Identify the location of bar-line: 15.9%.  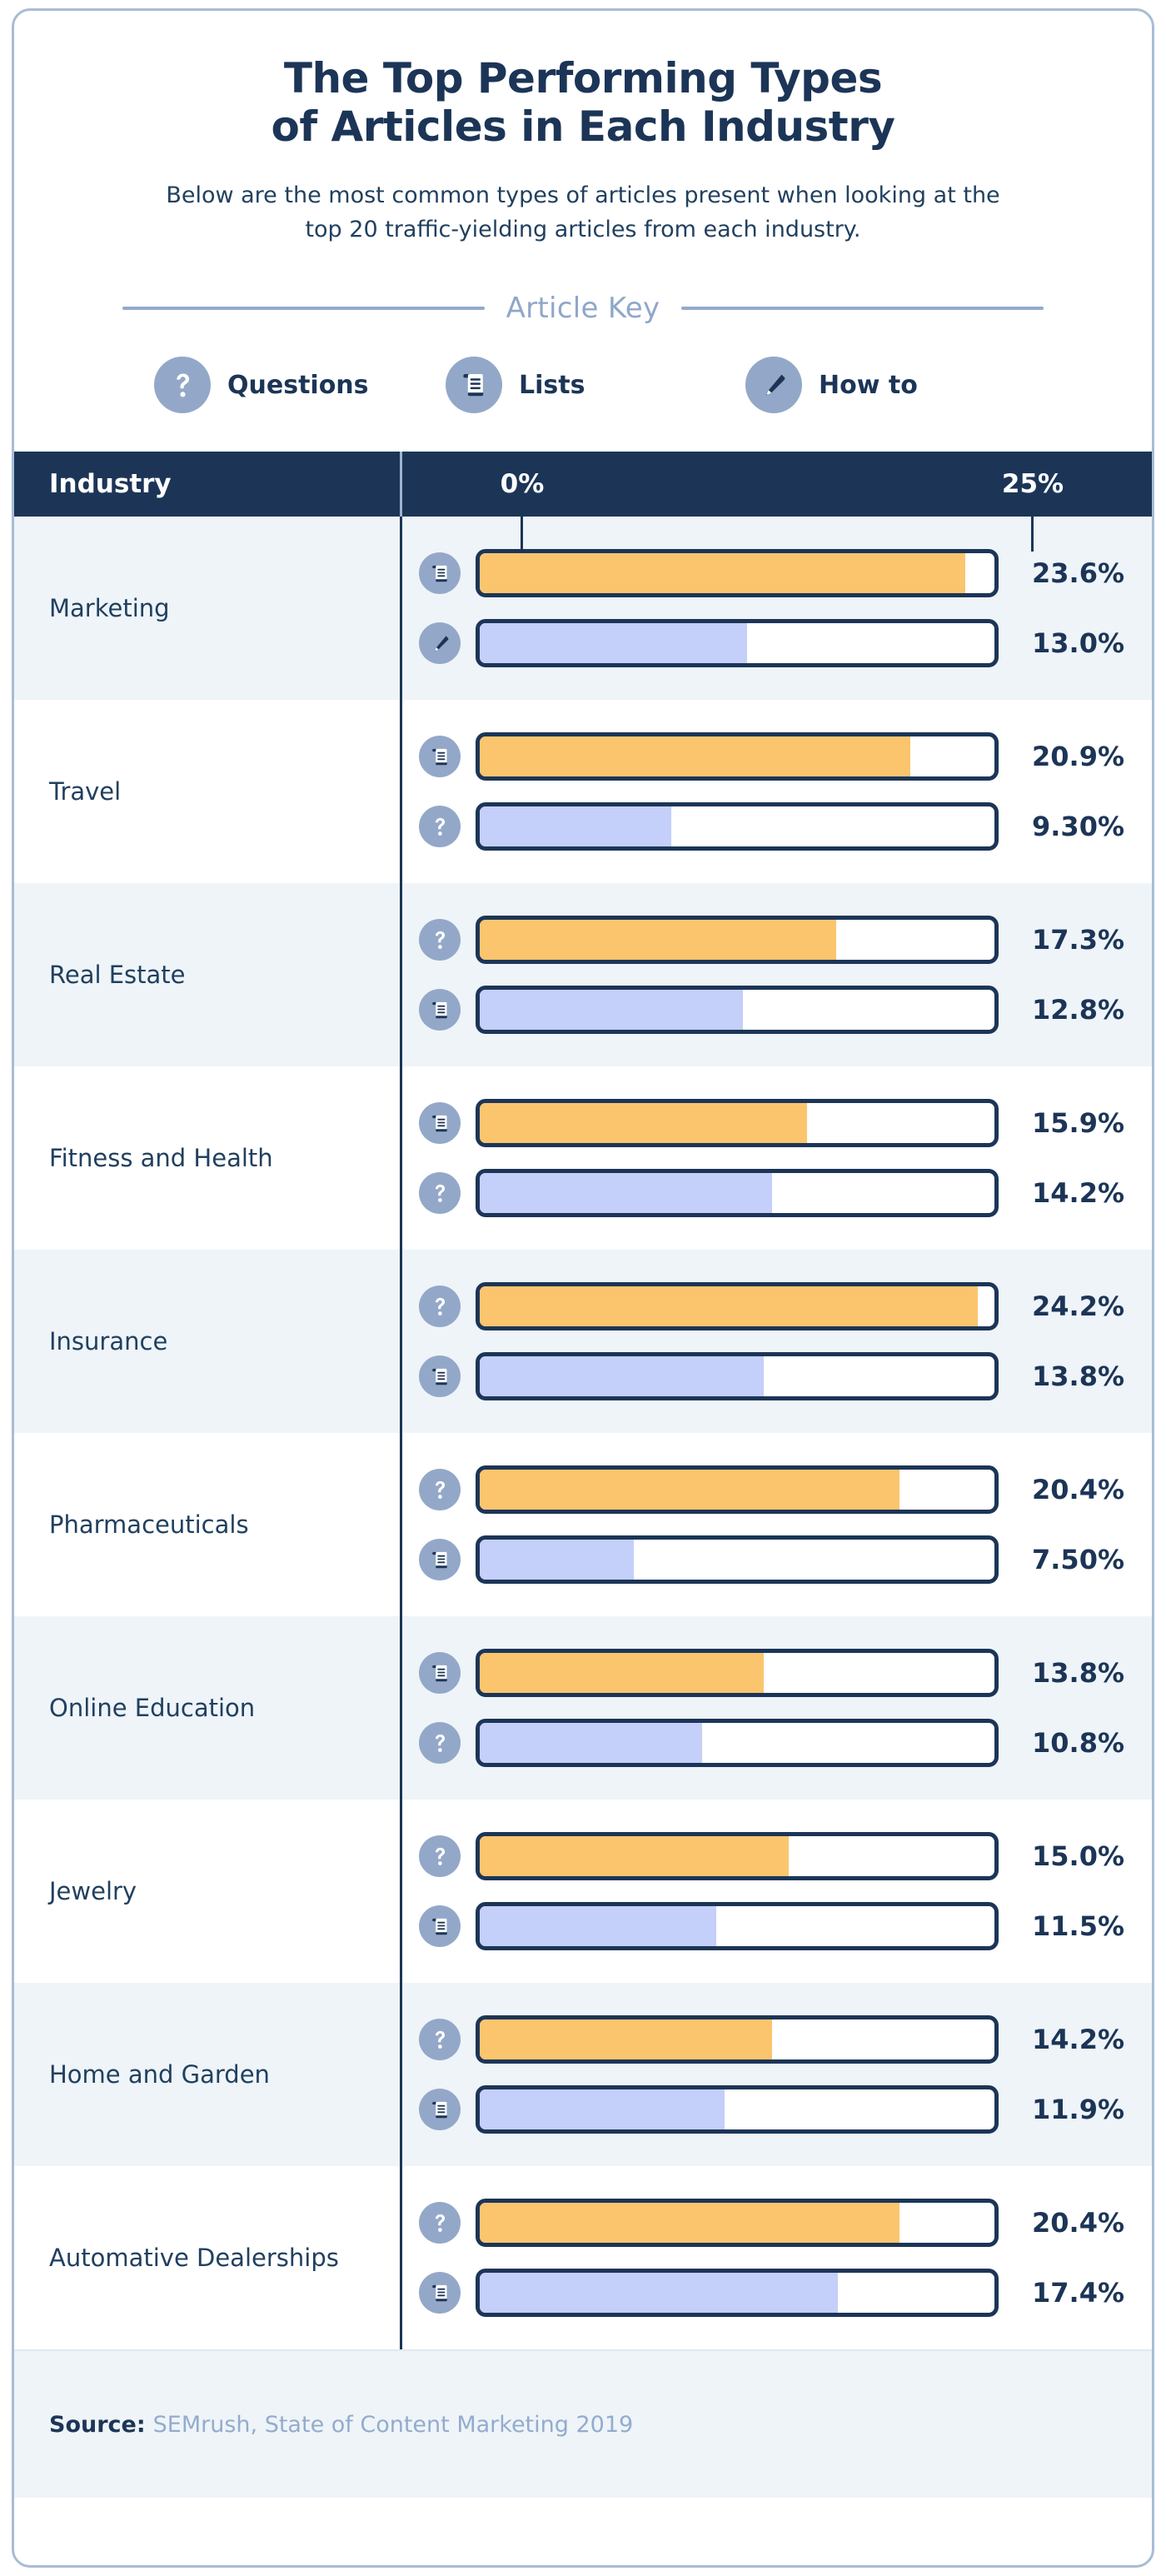
(776, 1123).